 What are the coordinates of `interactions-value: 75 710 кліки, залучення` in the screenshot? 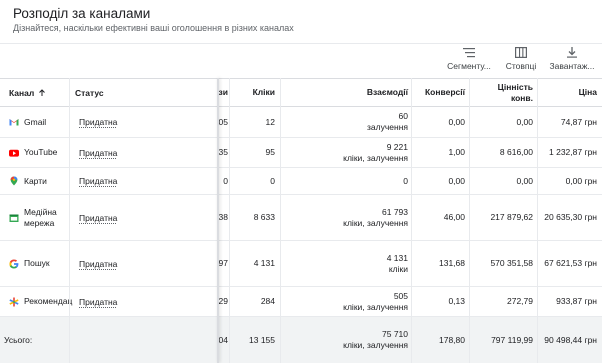 It's located at (344, 340).